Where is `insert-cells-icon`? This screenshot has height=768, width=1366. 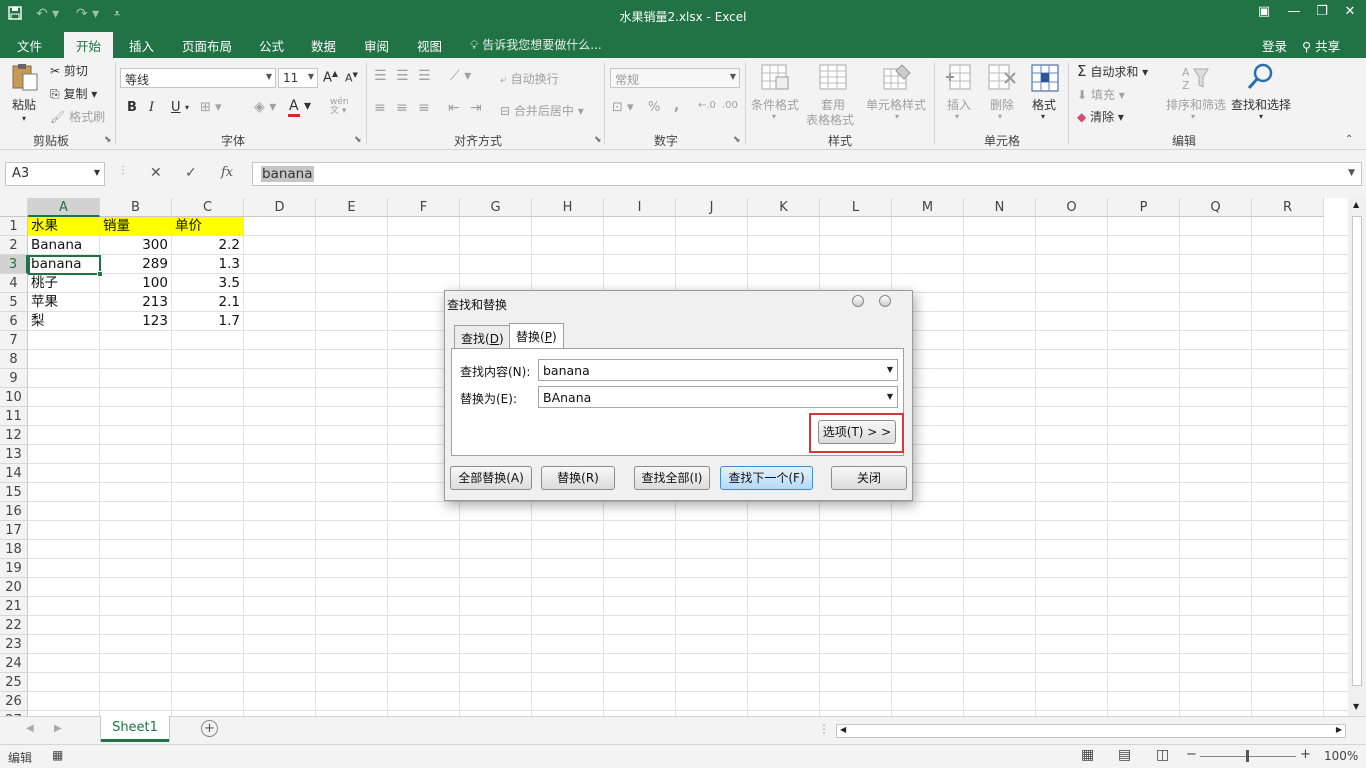 insert-cells-icon is located at coordinates (959, 78).